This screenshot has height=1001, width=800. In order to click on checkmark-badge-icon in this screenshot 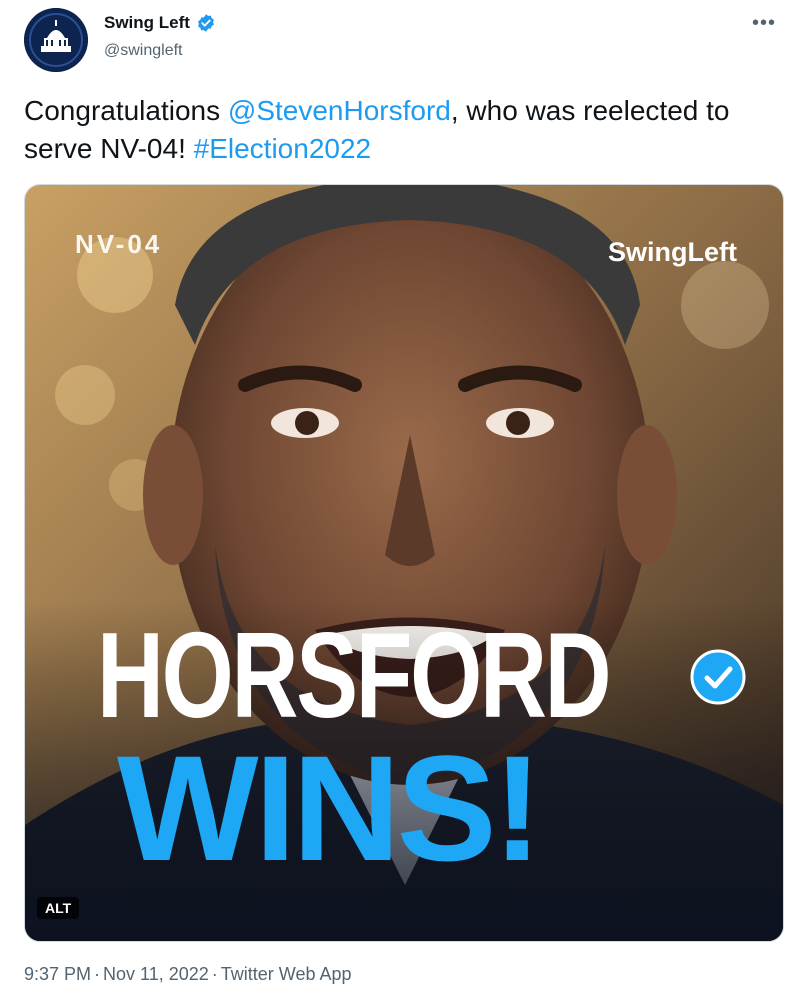, I will do `click(718, 677)`.